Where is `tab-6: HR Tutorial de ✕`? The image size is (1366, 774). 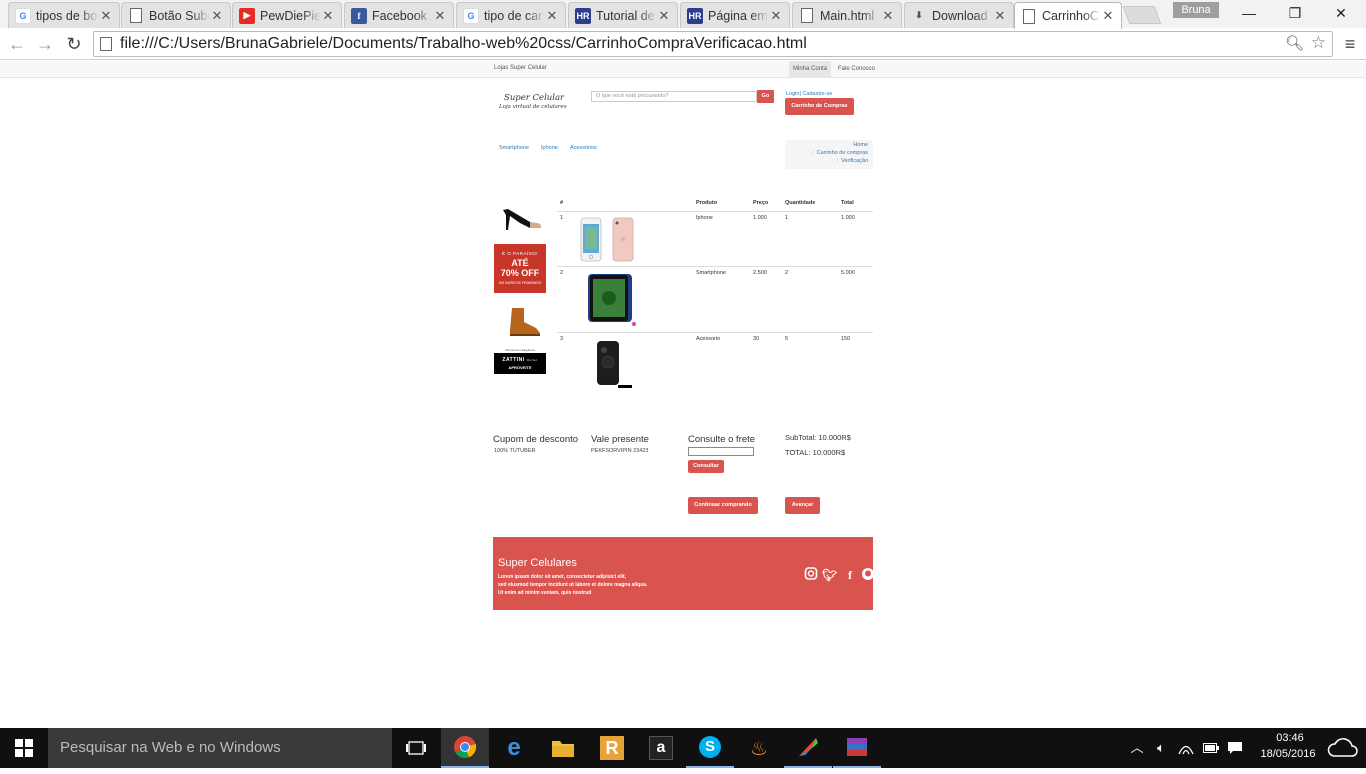
tab-6: HR Tutorial de ✕ is located at coordinates (623, 15).